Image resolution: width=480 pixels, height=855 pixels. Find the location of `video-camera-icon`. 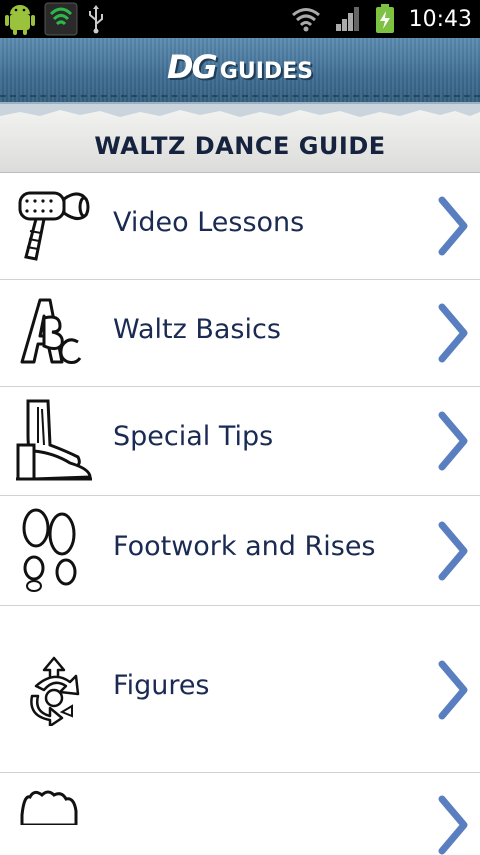

video-camera-icon is located at coordinates (54, 226).